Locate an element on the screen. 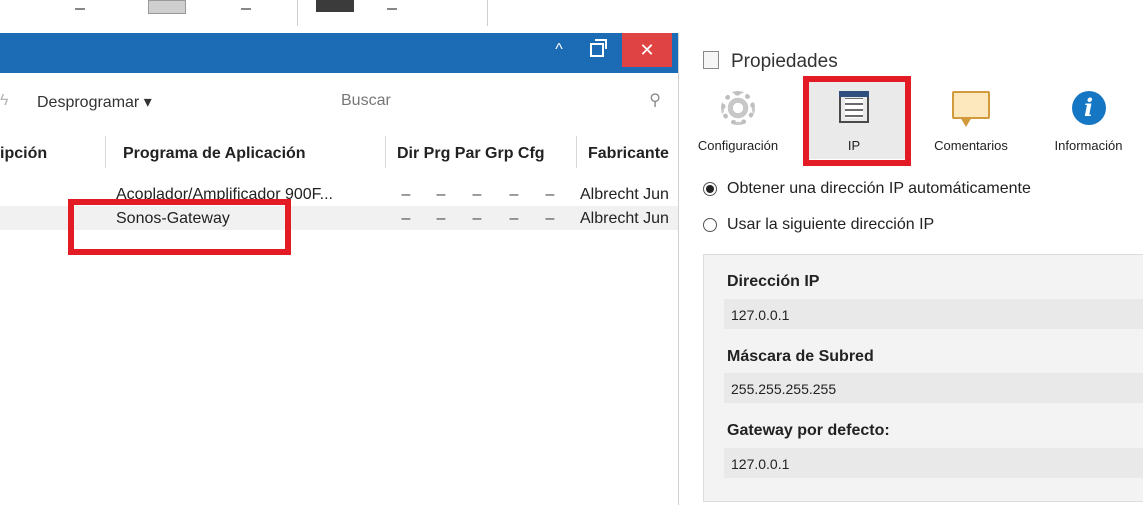 This screenshot has width=1143, height=505. subnet-mask-label: Máscara de Subred is located at coordinates (800, 356).